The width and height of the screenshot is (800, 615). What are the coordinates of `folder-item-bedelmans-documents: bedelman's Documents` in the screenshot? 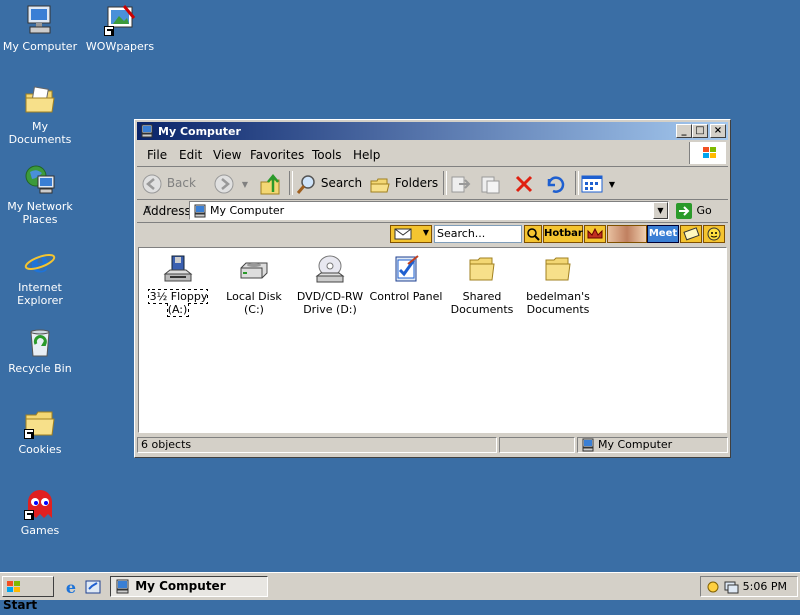 It's located at (558, 285).